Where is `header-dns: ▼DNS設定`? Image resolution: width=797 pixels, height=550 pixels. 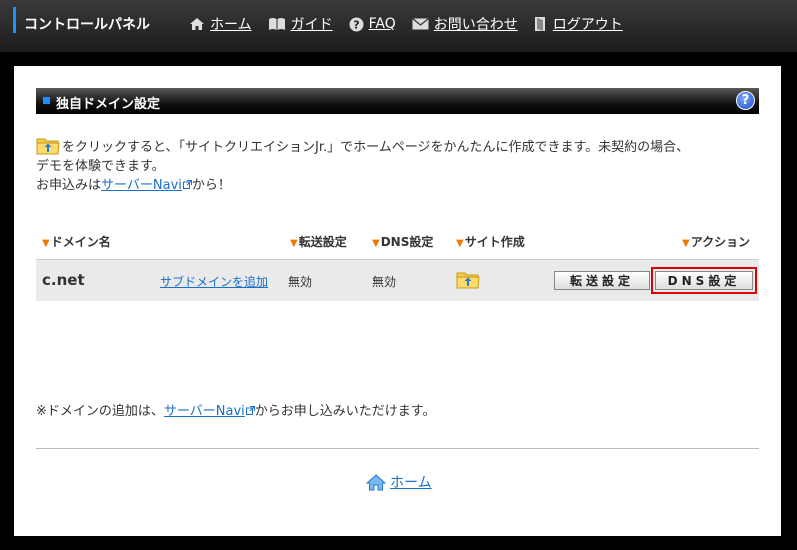
header-dns: ▼DNS設定 is located at coordinates (403, 242).